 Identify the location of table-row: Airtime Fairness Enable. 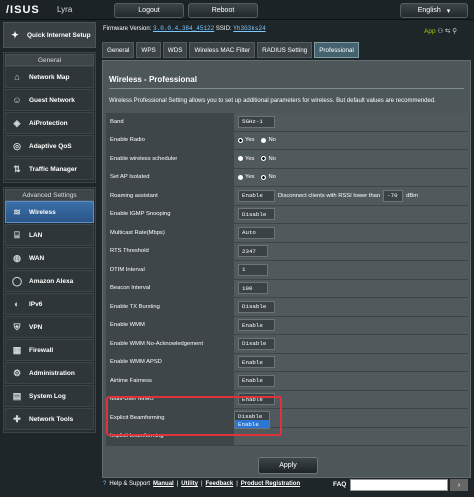
(287, 381).